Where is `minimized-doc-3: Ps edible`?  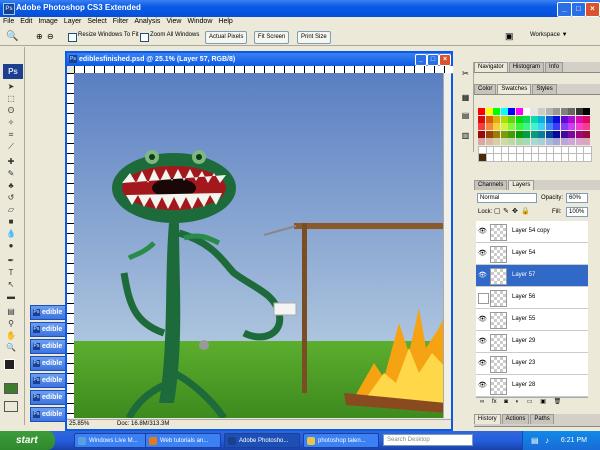 minimized-doc-3: Ps edible is located at coordinates (49, 346).